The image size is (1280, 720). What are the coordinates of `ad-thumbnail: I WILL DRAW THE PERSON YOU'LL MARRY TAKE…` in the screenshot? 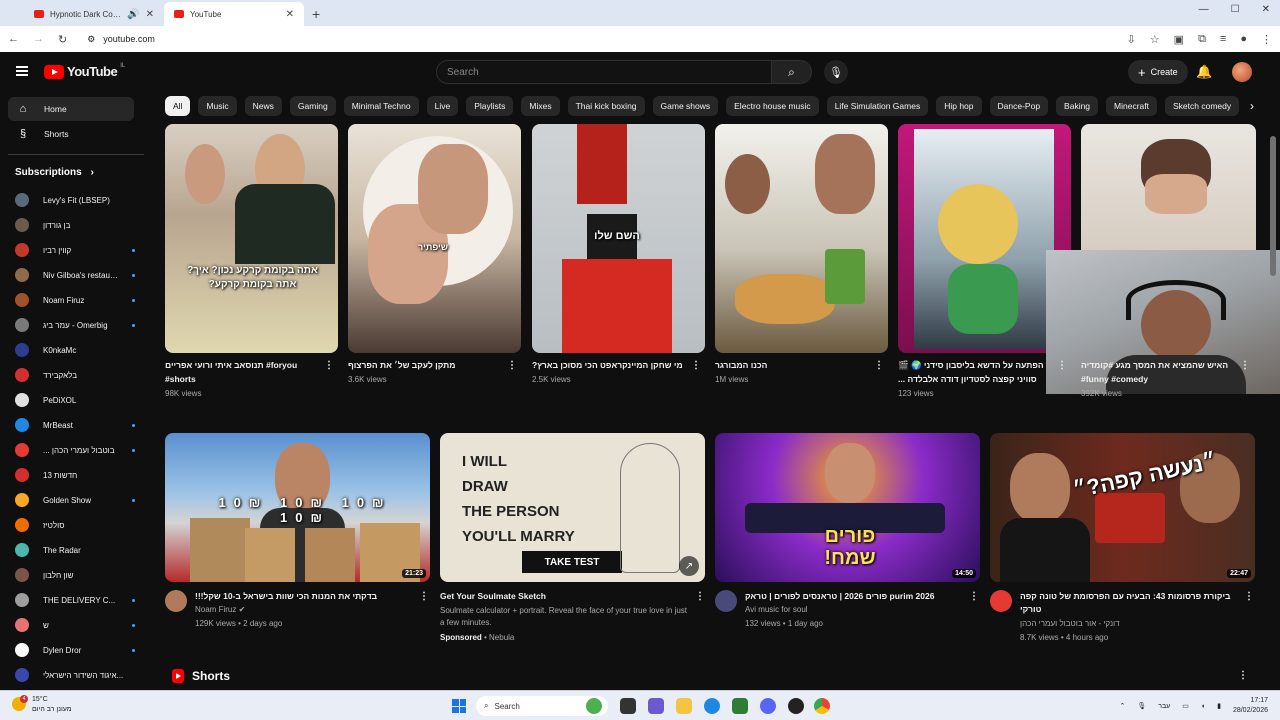 It's located at (572, 507).